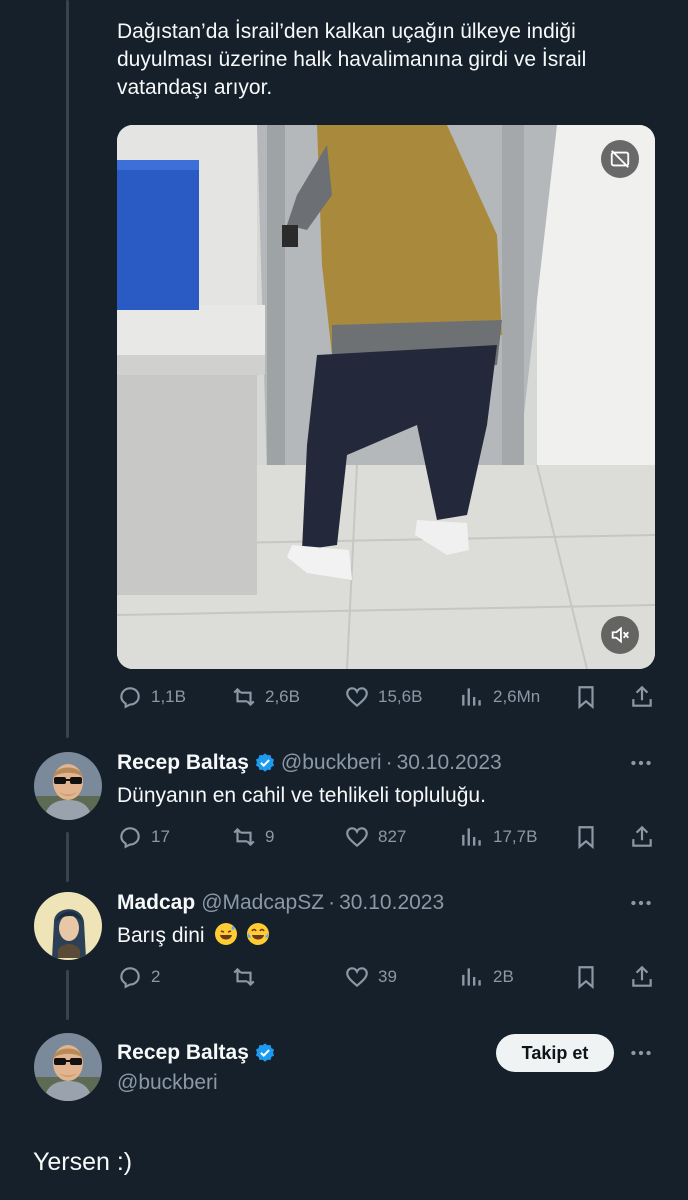  I want to click on avatar-recep-main, so click(68, 1067).